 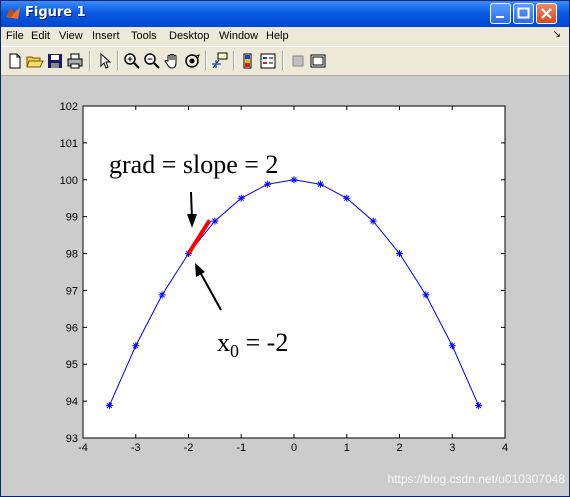 What do you see at coordinates (294, 448) in the screenshot?
I see `x-tick-label: 0` at bounding box center [294, 448].